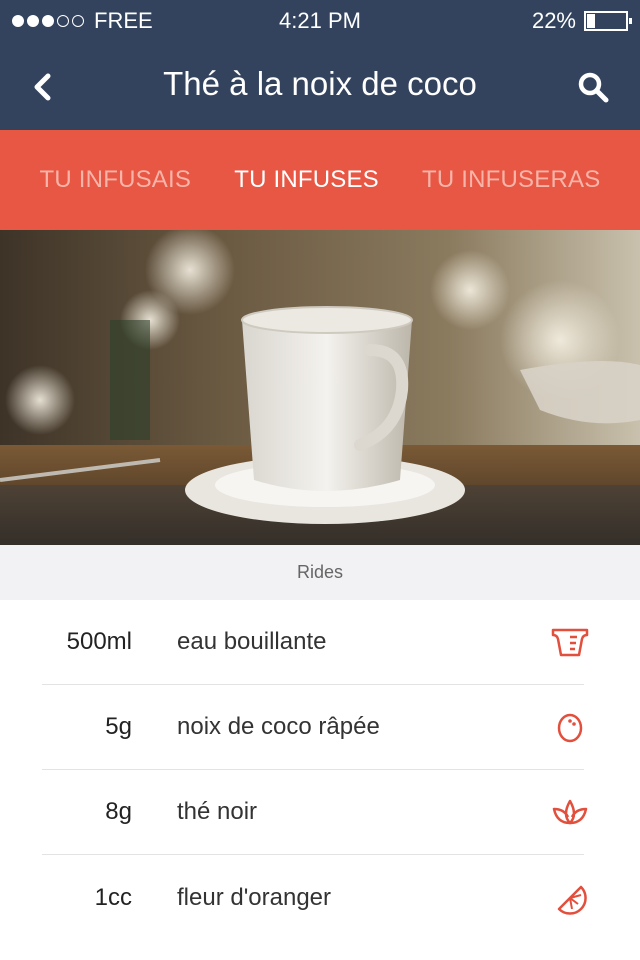 Image resolution: width=640 pixels, height=960 pixels. I want to click on battery-fill, so click(591, 21).